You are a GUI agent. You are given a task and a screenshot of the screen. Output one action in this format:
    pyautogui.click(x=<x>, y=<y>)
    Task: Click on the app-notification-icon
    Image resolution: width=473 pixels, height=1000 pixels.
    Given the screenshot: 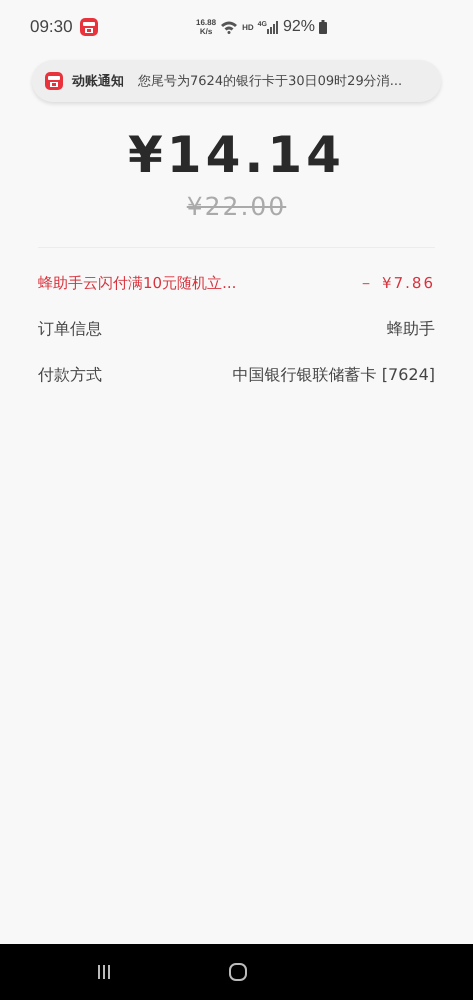 What is the action you would take?
    pyautogui.click(x=88, y=27)
    